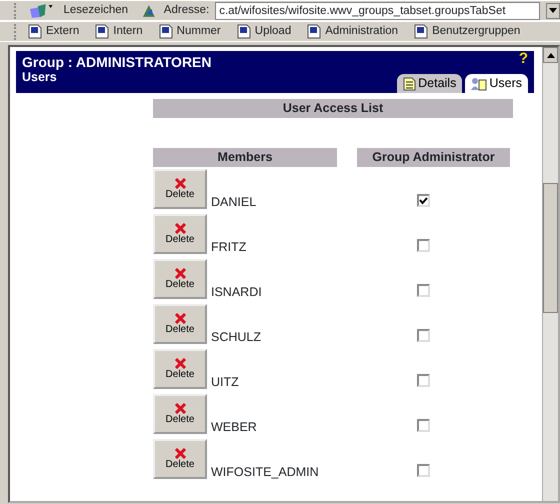 This screenshot has height=504, width=560. Describe the element at coordinates (245, 157) in the screenshot. I see `column-header: Members` at that location.